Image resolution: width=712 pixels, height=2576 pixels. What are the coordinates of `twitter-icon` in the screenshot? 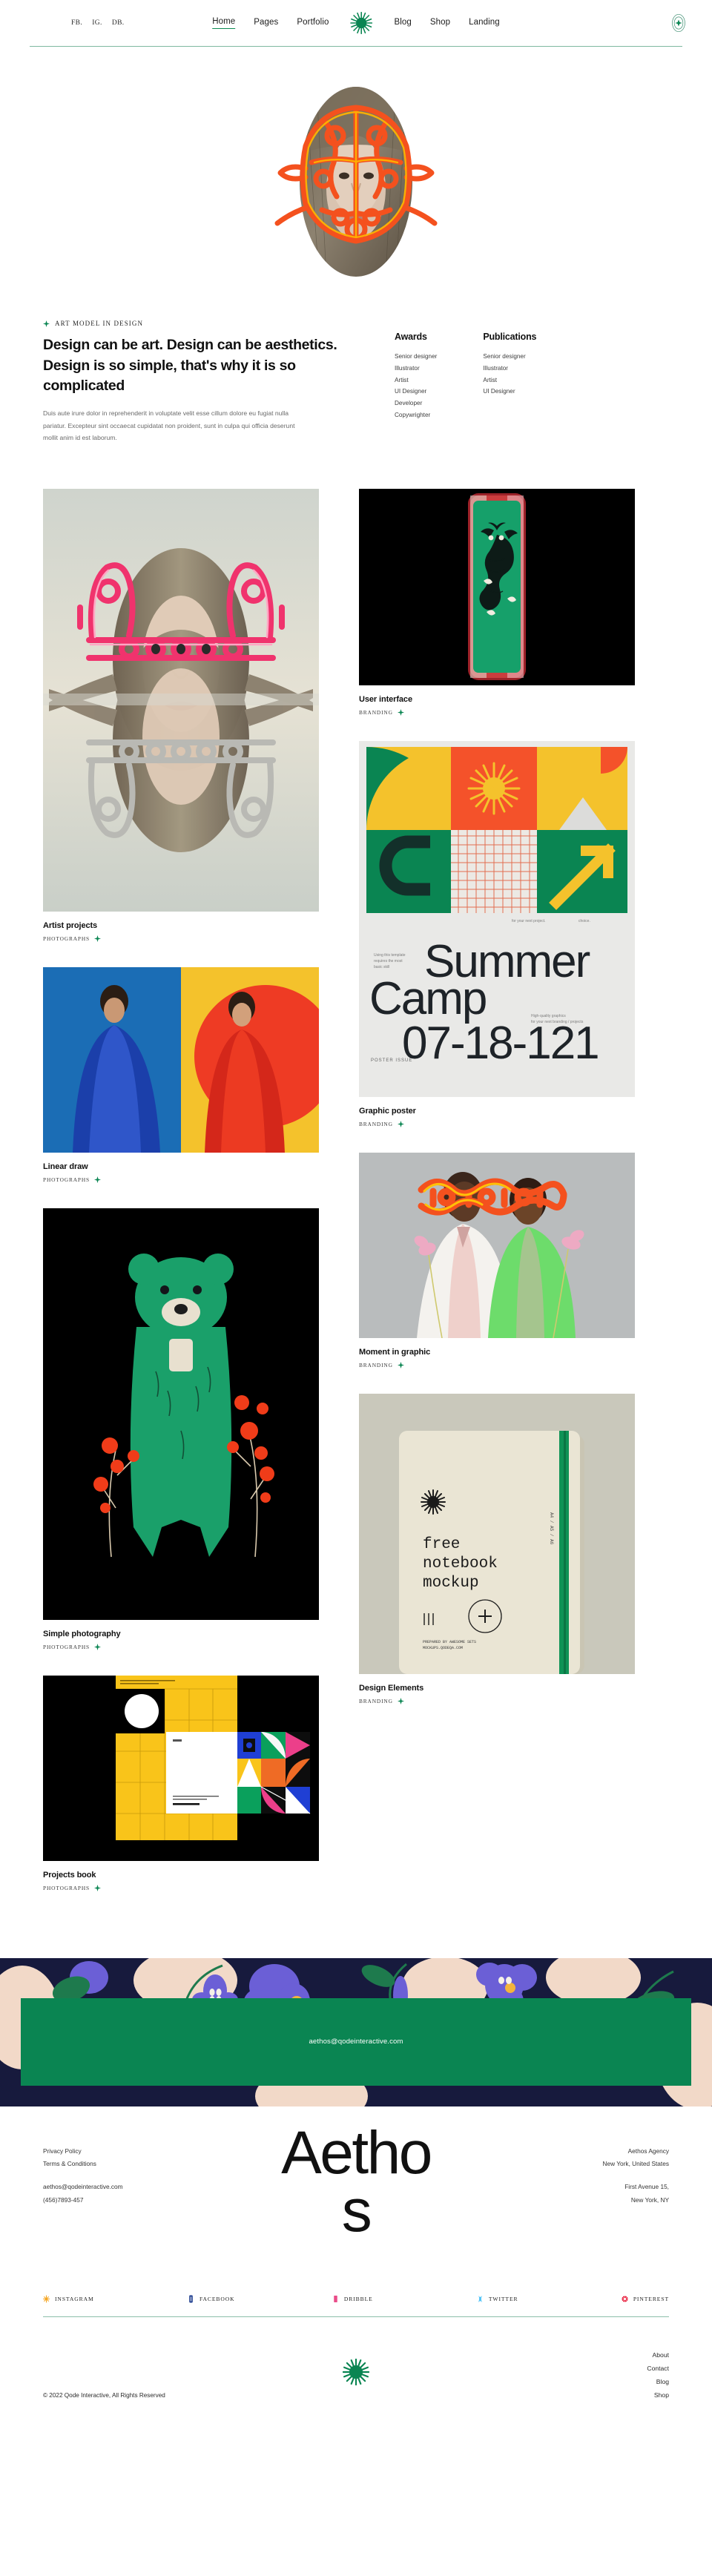 It's located at (480, 2298).